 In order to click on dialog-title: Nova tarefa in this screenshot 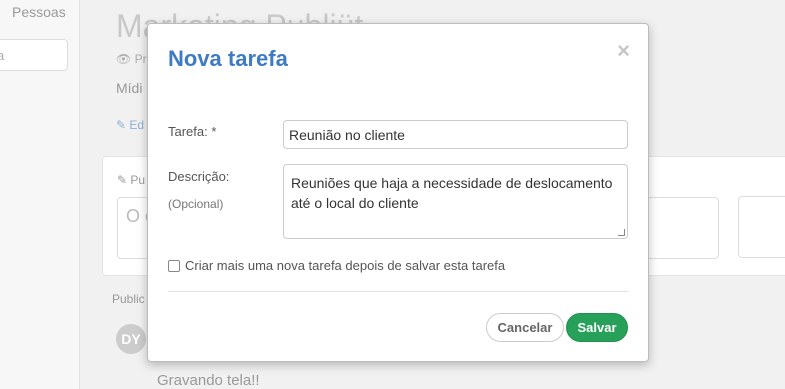, I will do `click(228, 58)`.